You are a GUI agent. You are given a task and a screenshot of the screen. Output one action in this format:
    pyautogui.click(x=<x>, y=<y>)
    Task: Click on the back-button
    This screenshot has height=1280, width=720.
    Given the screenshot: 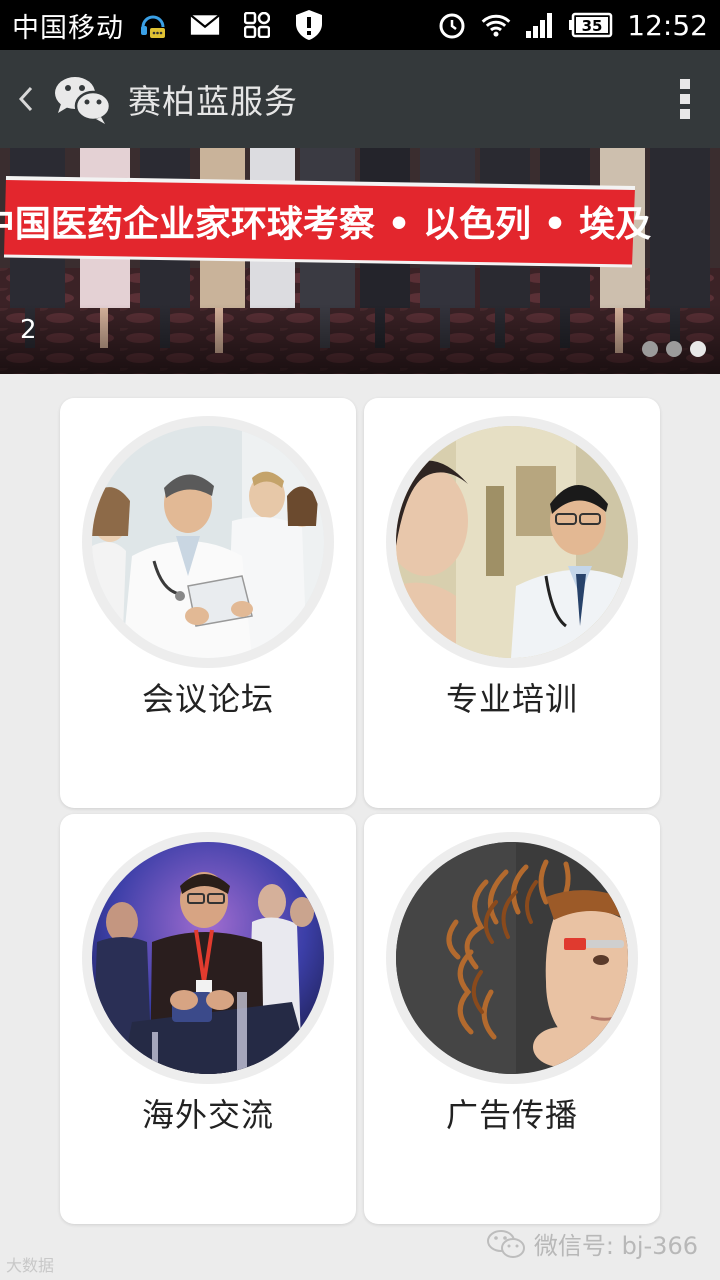 What is the action you would take?
    pyautogui.click(x=26, y=99)
    